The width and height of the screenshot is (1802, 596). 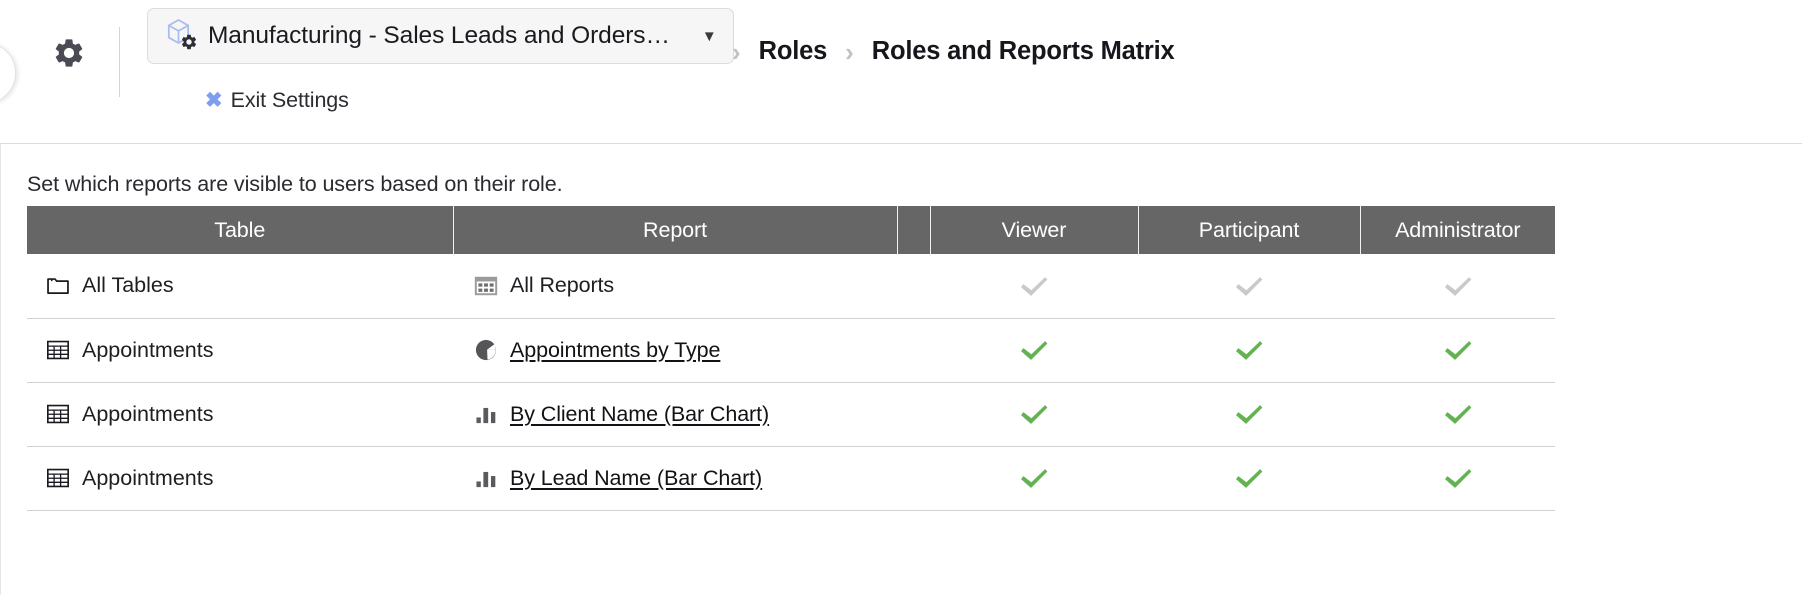 What do you see at coordinates (240, 230) in the screenshot?
I see `column-header-table: Table` at bounding box center [240, 230].